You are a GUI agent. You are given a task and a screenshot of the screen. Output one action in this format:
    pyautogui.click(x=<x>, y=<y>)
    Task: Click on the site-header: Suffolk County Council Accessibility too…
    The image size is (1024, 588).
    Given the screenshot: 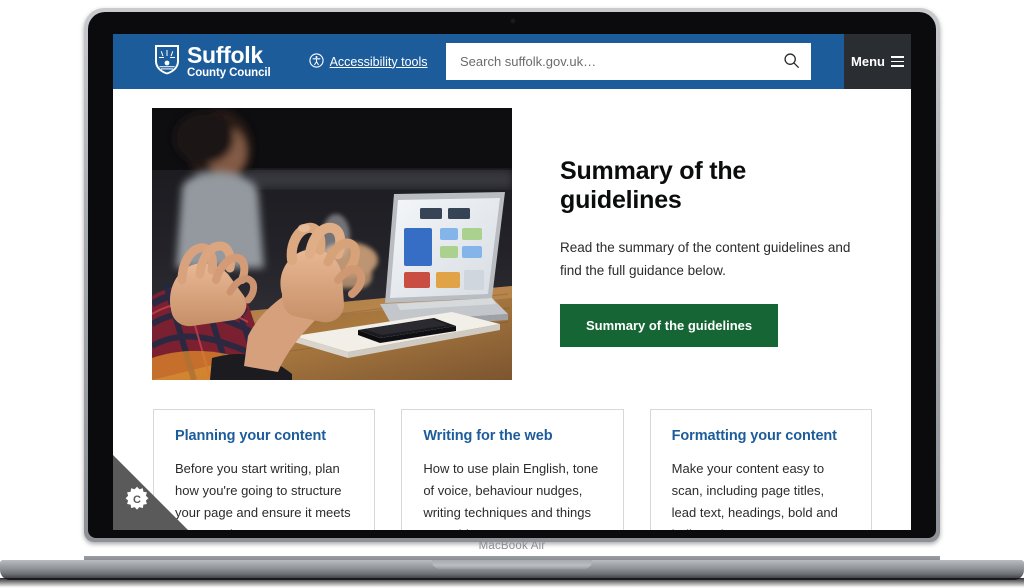 What is the action you would take?
    pyautogui.click(x=512, y=61)
    